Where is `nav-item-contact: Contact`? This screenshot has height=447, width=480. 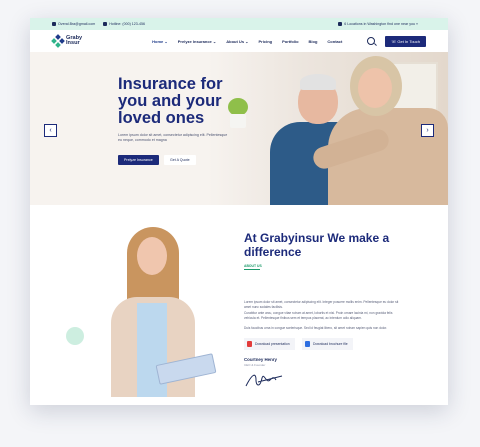 nav-item-contact: Contact is located at coordinates (334, 41).